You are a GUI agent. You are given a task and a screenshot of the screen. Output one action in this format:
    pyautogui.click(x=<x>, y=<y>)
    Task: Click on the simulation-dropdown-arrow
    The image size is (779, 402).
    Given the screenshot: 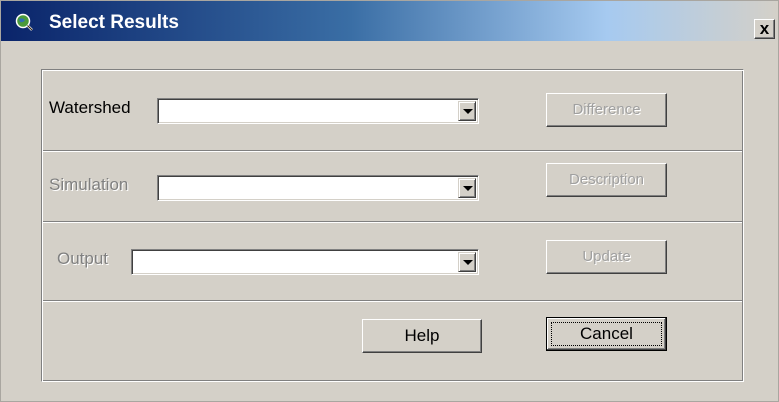 What is the action you would take?
    pyautogui.click(x=467, y=188)
    